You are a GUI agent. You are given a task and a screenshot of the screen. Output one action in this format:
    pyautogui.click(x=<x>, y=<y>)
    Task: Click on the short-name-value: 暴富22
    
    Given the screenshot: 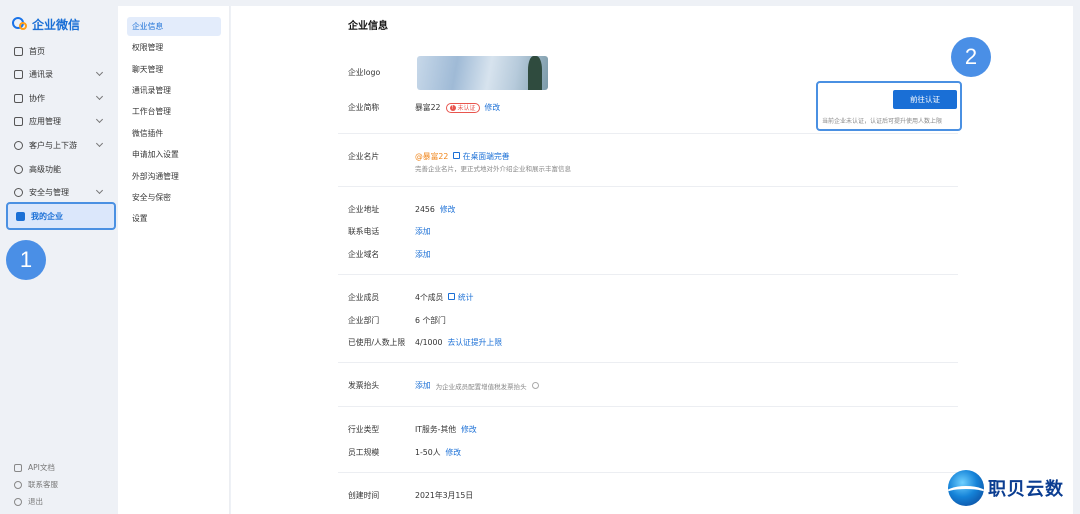 What is the action you would take?
    pyautogui.click(x=428, y=107)
    